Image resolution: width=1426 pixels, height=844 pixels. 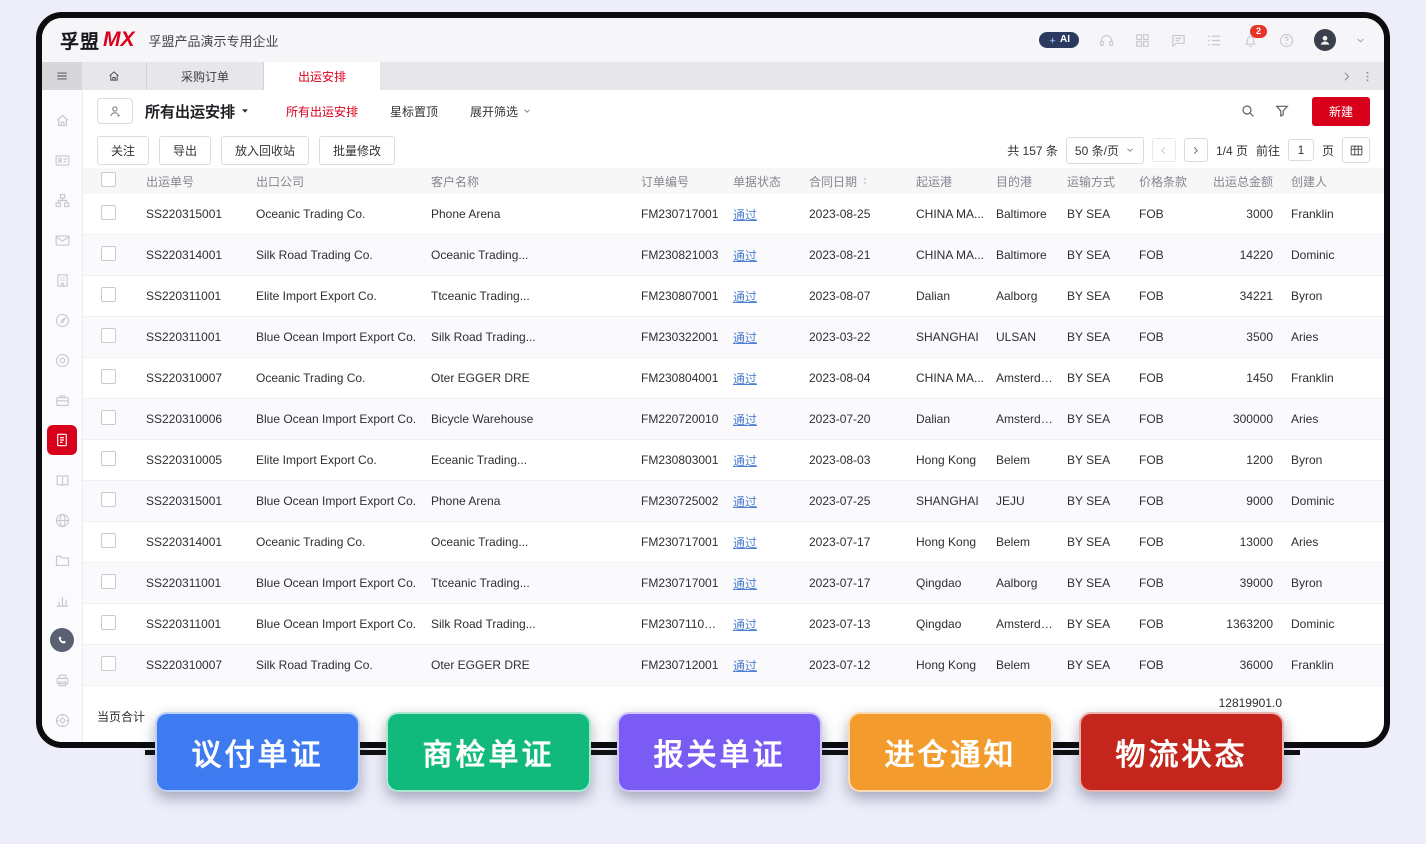 I want to click on goto-page-input: 1, so click(x=1300, y=150).